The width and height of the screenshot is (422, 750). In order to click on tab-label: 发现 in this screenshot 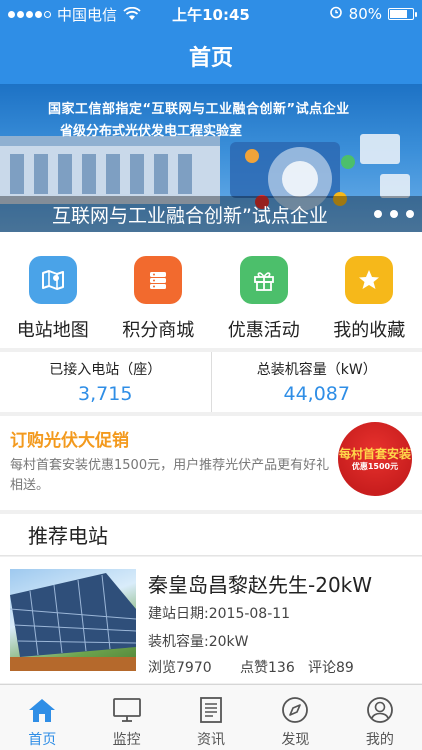, I will do `click(295, 740)`.